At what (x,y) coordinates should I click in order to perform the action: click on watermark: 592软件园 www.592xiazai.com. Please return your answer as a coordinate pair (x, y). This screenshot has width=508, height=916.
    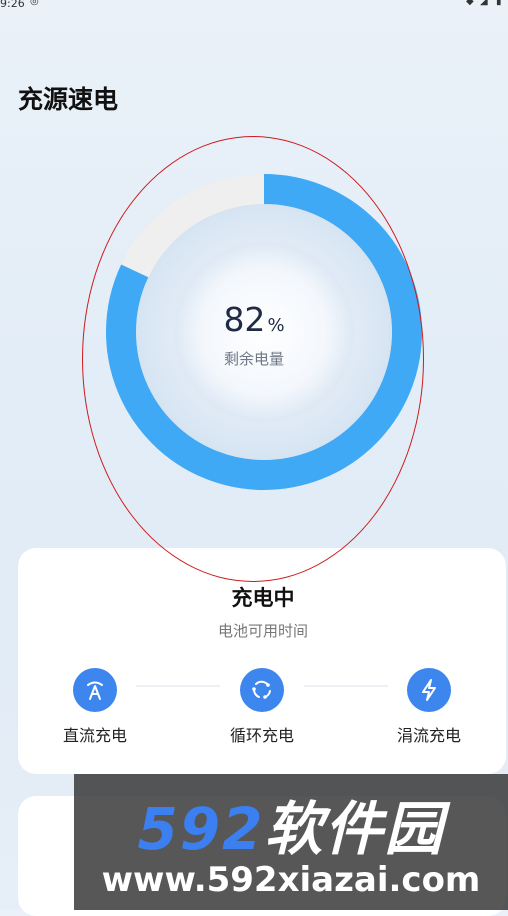
    Looking at the image, I should click on (291, 842).